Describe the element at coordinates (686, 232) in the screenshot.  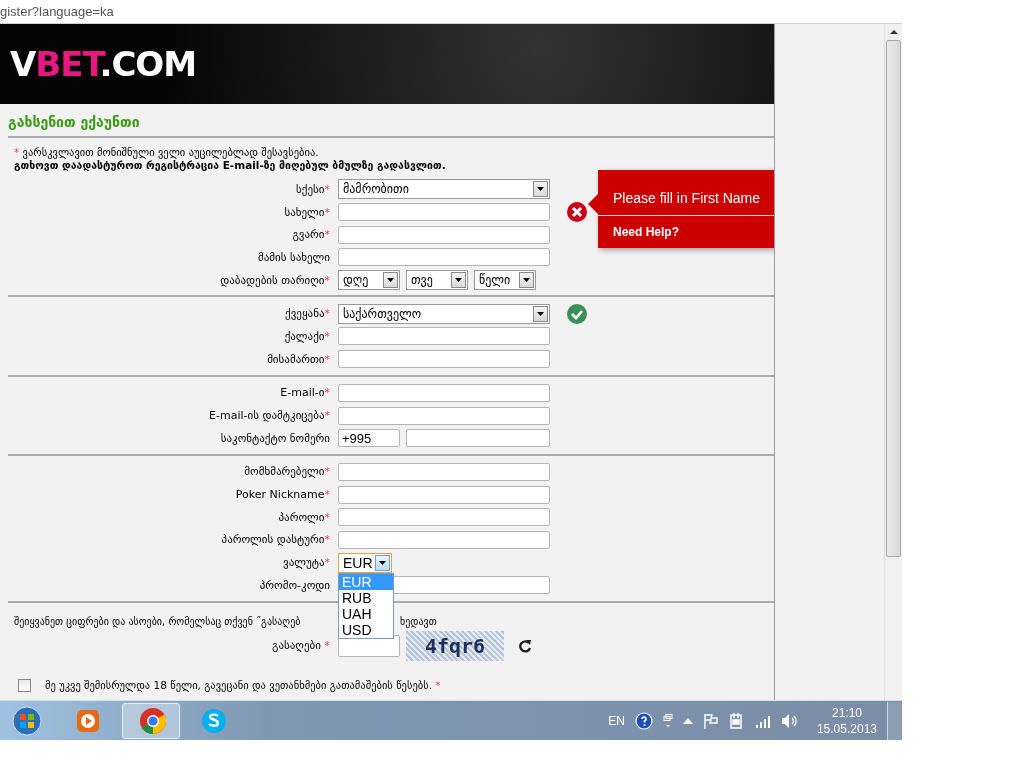
I see `need-help-link: Need Help?` at that location.